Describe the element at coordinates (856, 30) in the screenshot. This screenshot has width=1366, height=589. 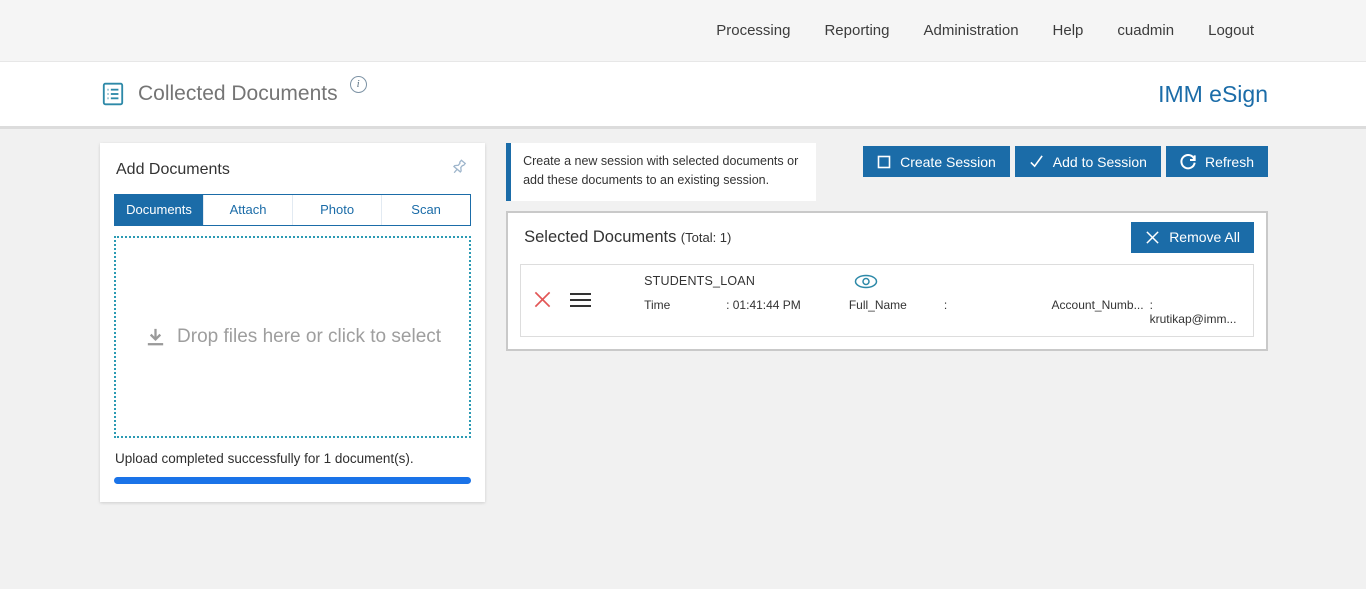
I see `nav-item-reporting: Reporting` at that location.